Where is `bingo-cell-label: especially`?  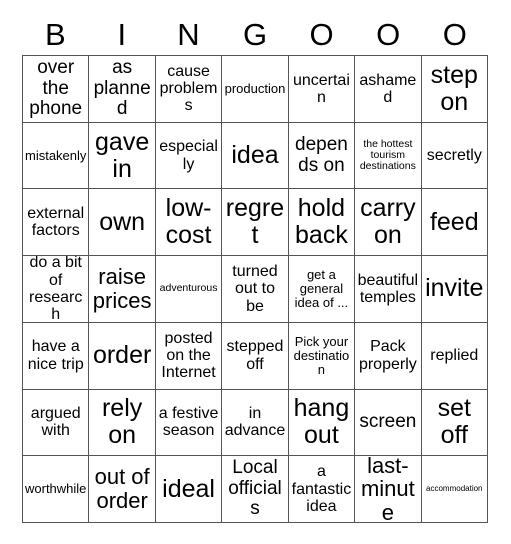
bingo-cell-label: especially is located at coordinates (188, 155).